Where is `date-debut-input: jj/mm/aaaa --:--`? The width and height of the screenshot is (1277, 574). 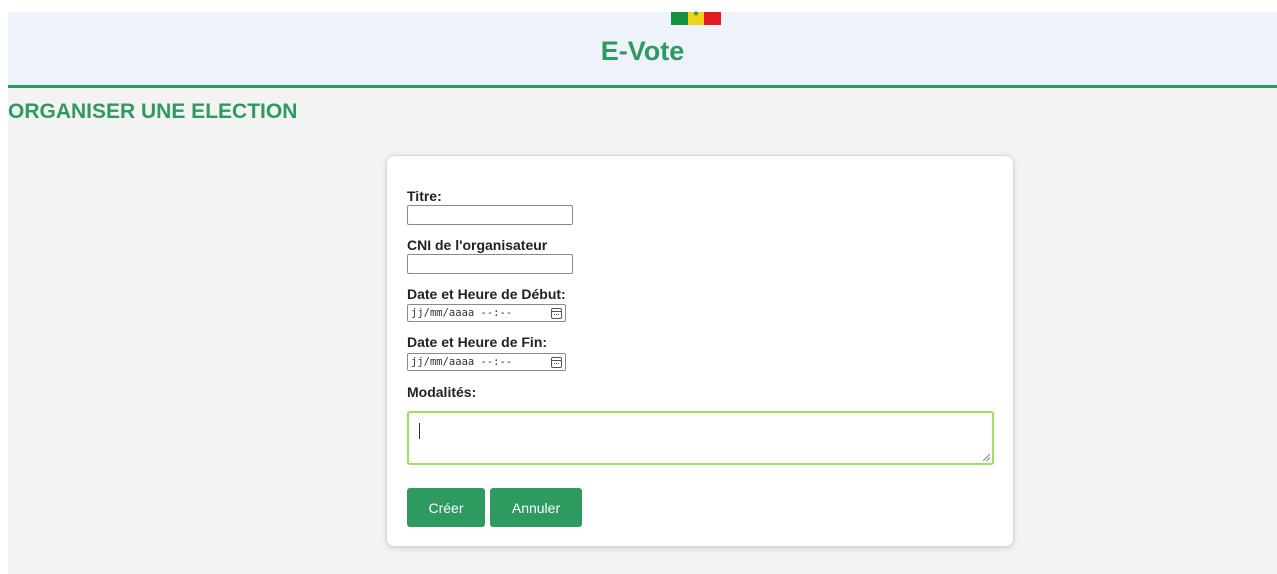
date-debut-input: jj/mm/aaaa --:-- is located at coordinates (486, 313).